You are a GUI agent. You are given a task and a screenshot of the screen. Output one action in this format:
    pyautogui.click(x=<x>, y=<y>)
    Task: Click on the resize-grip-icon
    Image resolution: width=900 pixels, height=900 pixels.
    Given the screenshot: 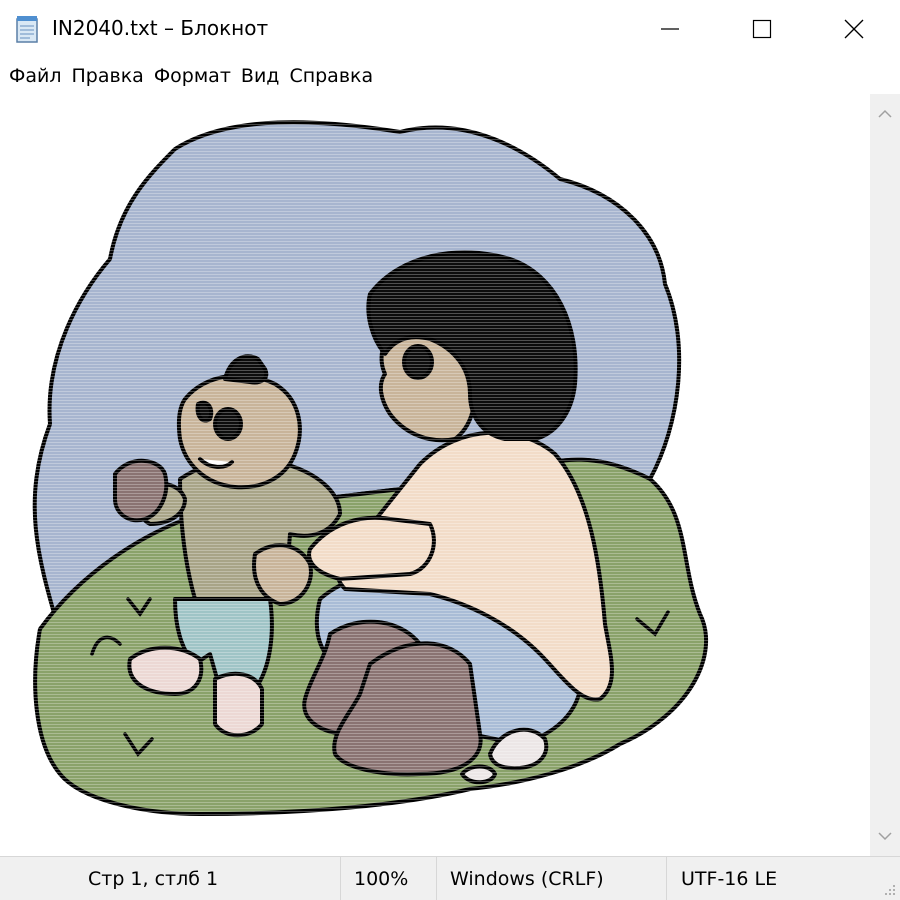 What is the action you would take?
    pyautogui.click(x=889, y=889)
    